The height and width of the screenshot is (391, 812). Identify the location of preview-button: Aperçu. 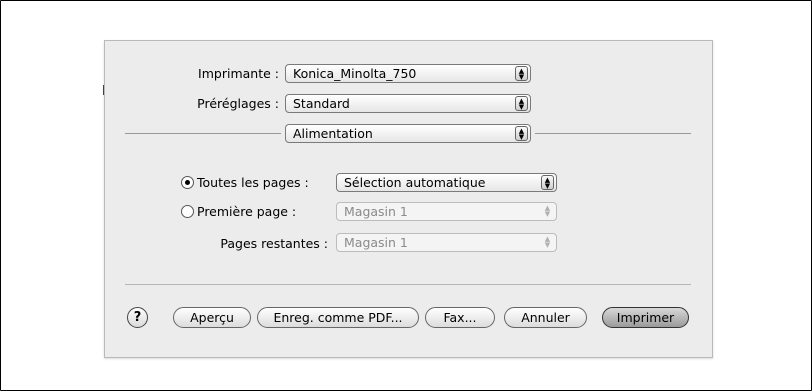
(212, 317).